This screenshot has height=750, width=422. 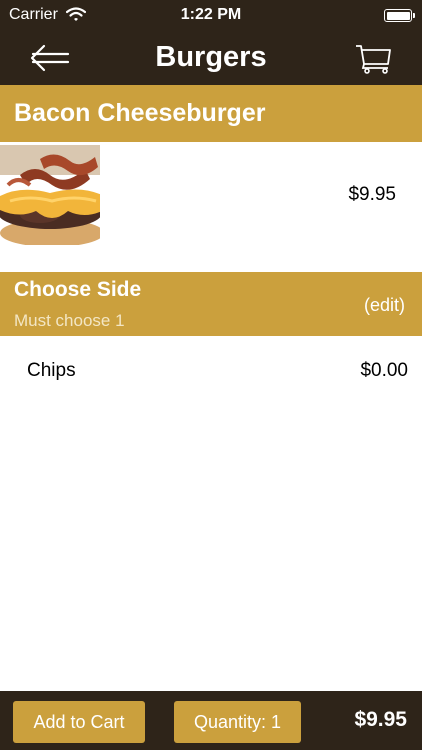 What do you see at coordinates (211, 304) in the screenshot?
I see `side-section-header: Choose Side Must choose 1 (edit)` at bounding box center [211, 304].